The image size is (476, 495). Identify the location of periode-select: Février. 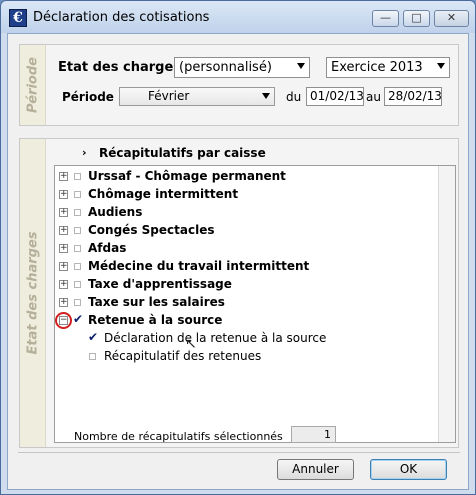
(197, 96).